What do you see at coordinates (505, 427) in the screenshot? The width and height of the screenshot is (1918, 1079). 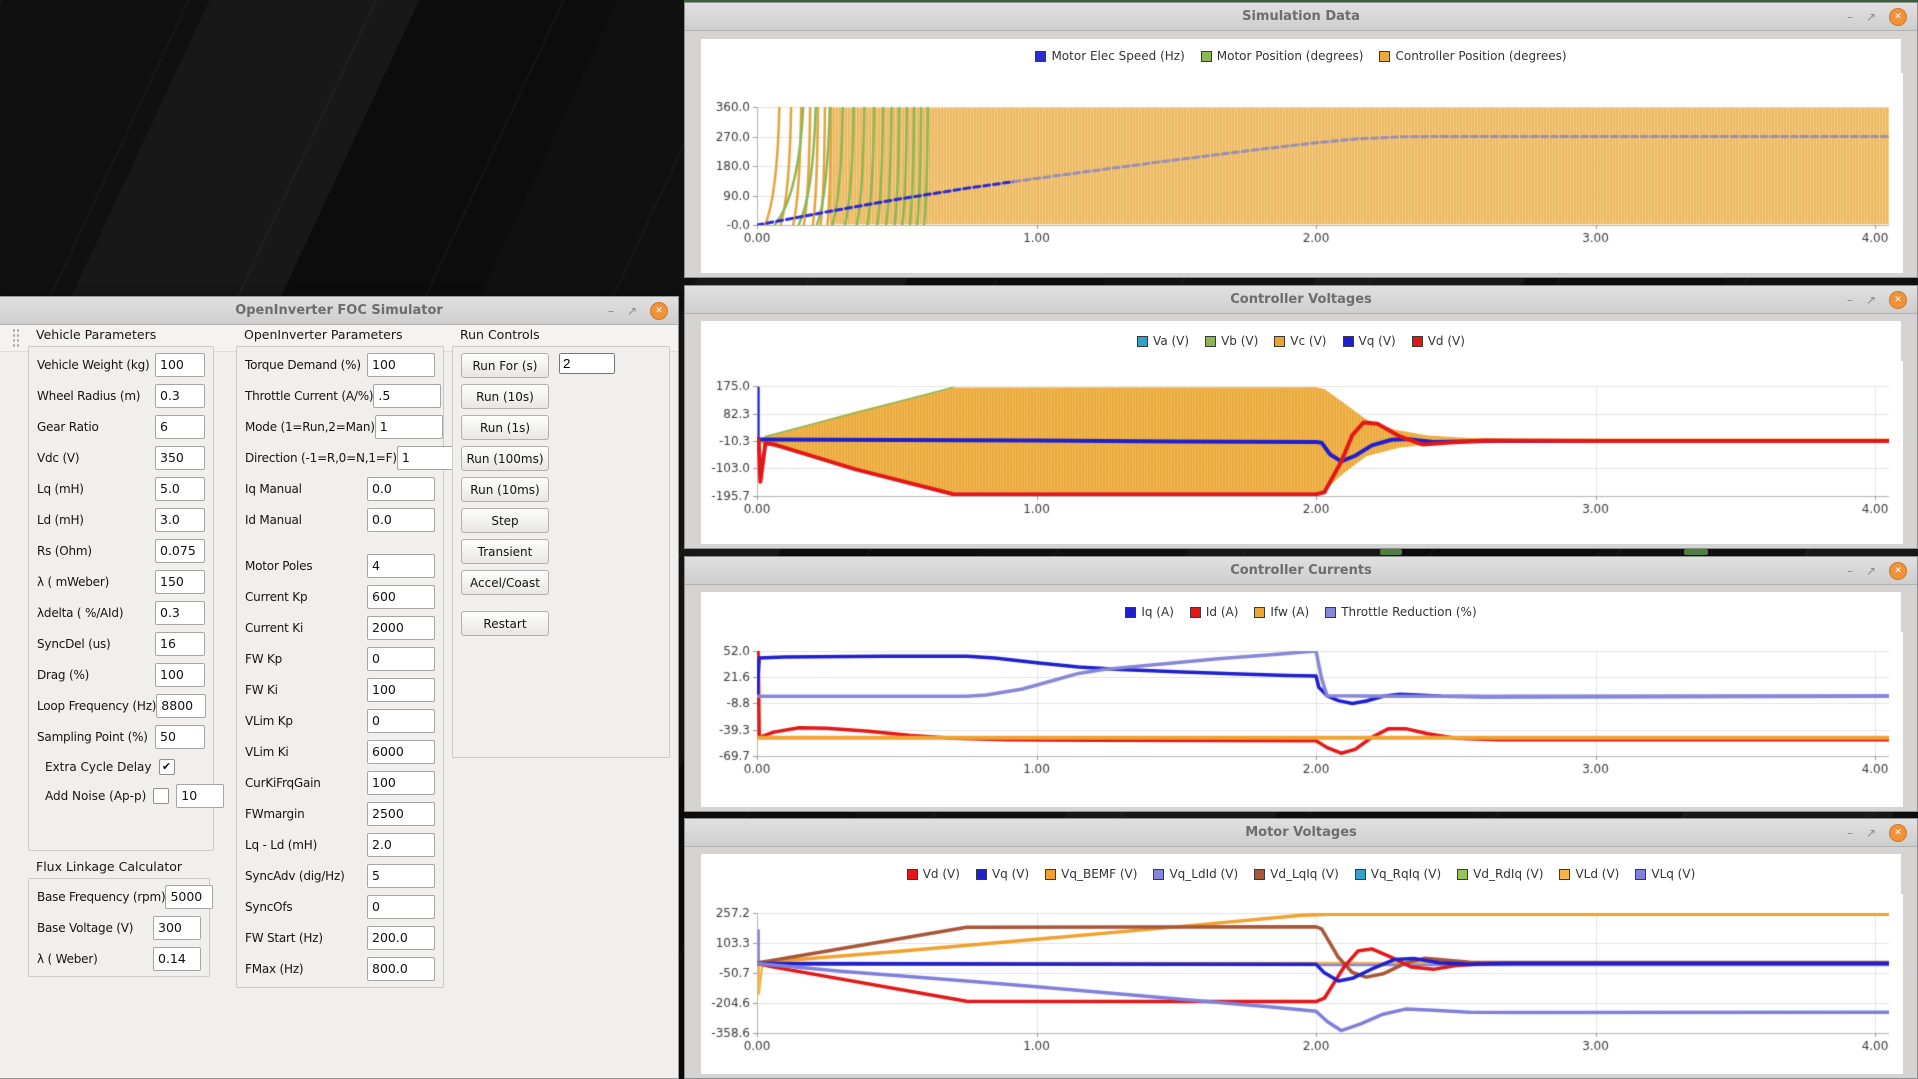 I see `run-1s-button: Run (1s)` at bounding box center [505, 427].